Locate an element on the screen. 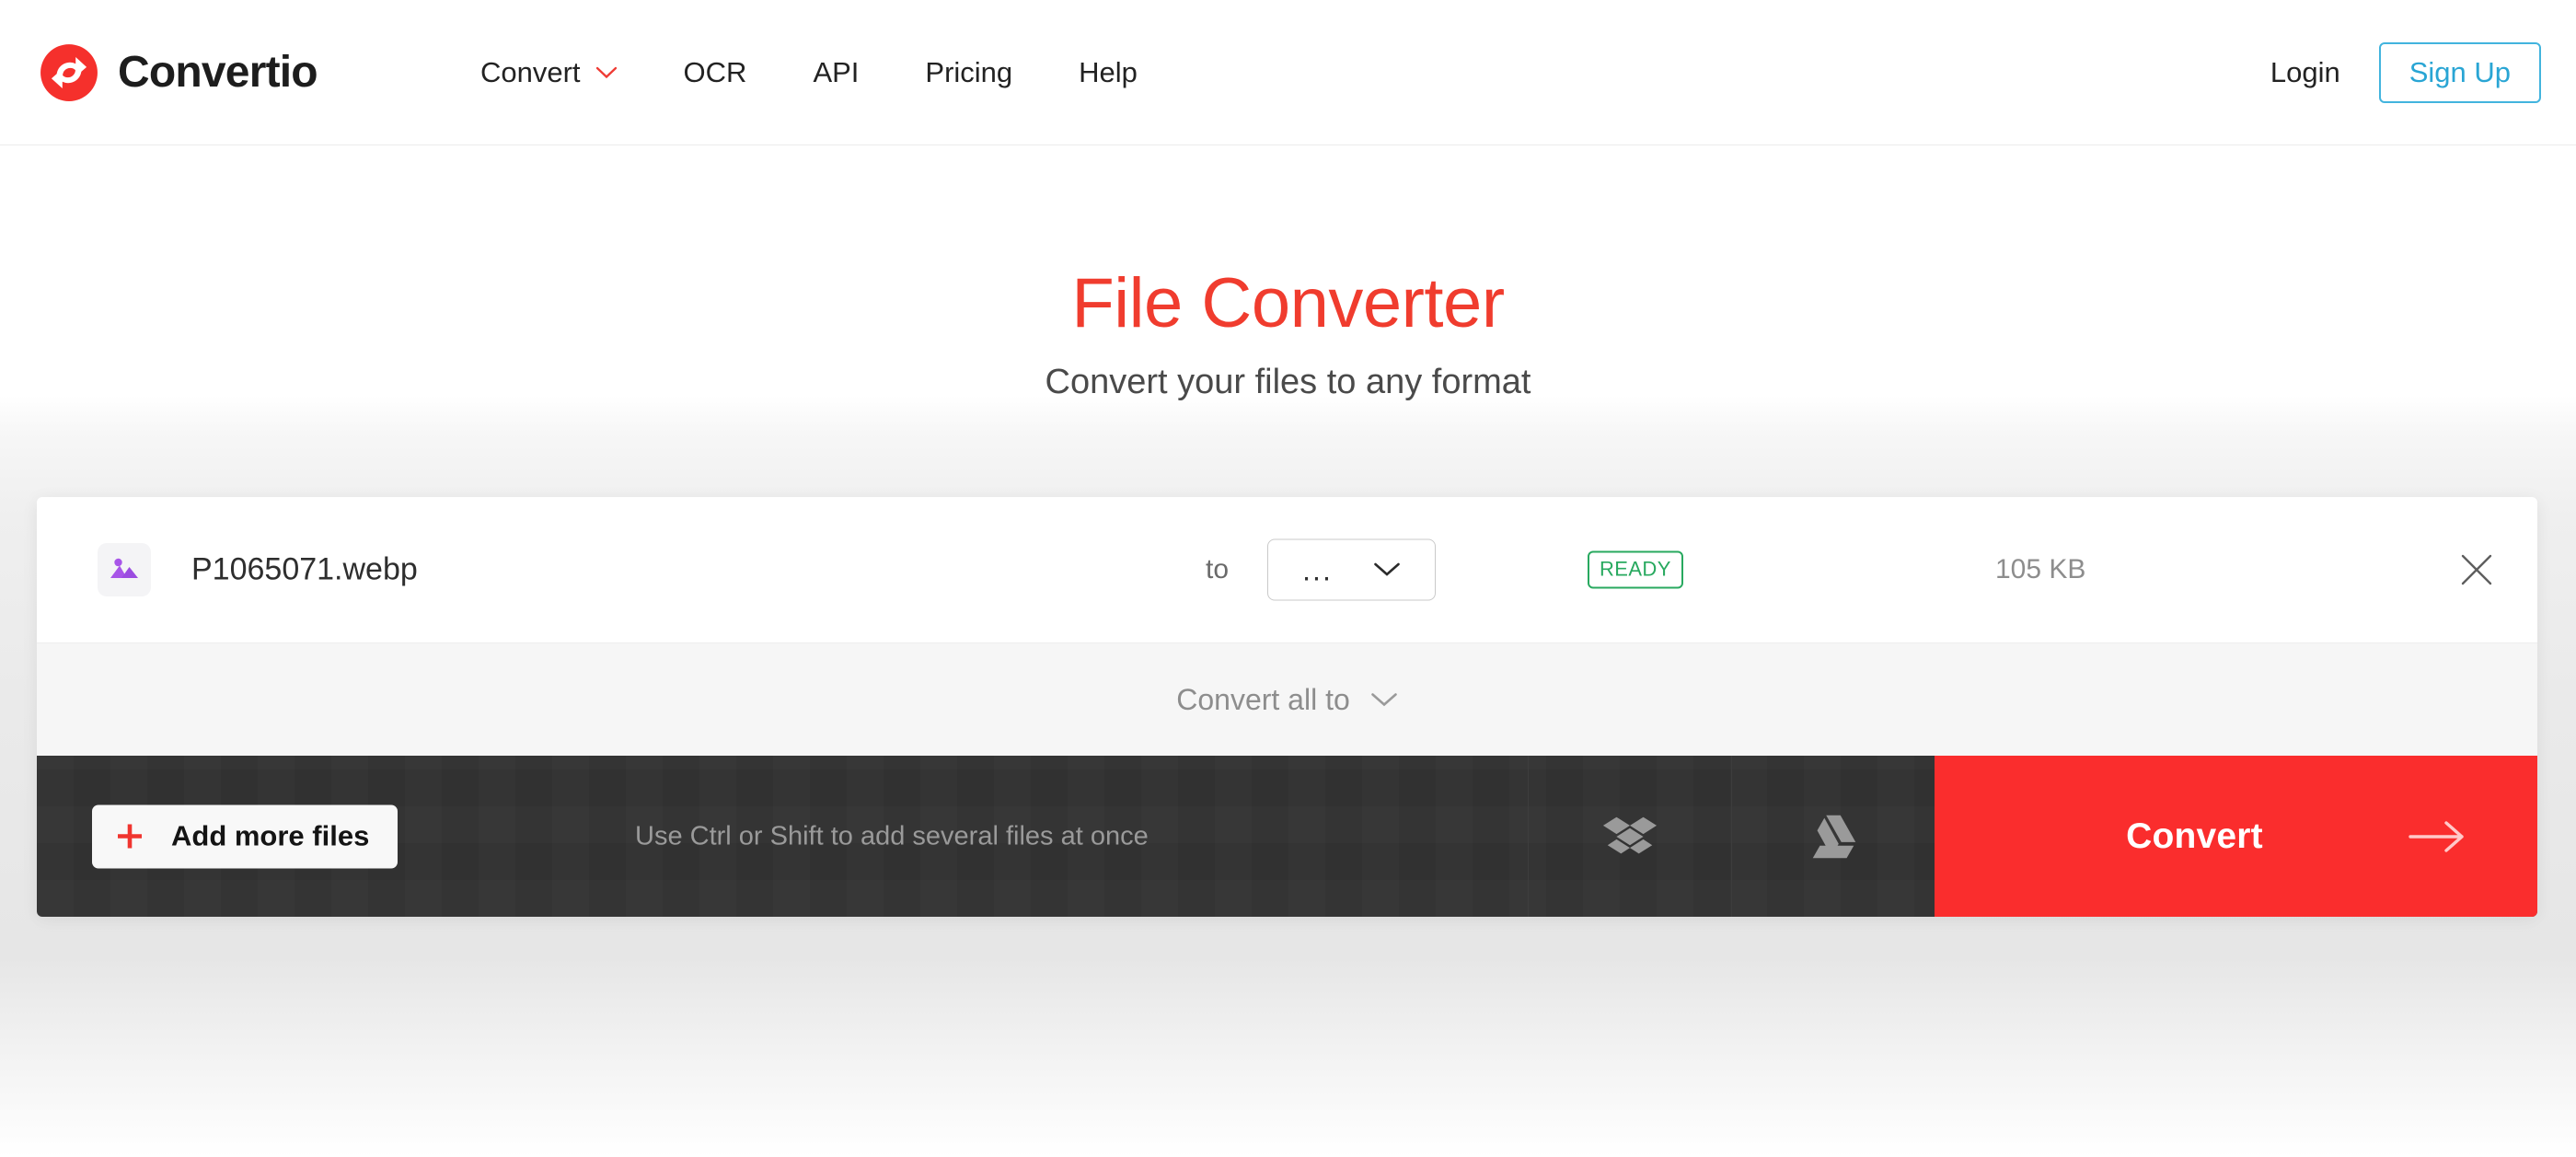 The height and width of the screenshot is (1157, 2576). header-actions: Login Sign Up is located at coordinates (2405, 72).